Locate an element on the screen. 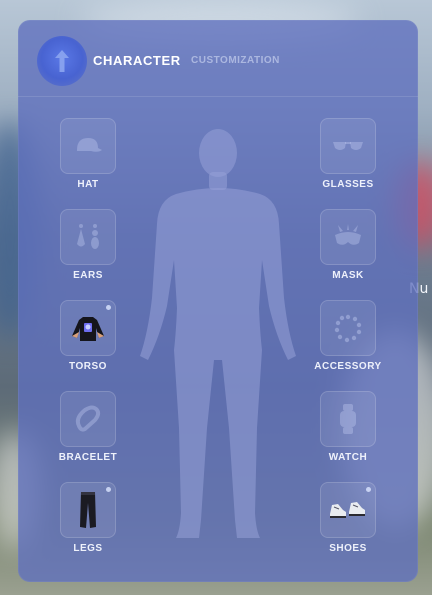  tshirt-icon is located at coordinates (88, 329).